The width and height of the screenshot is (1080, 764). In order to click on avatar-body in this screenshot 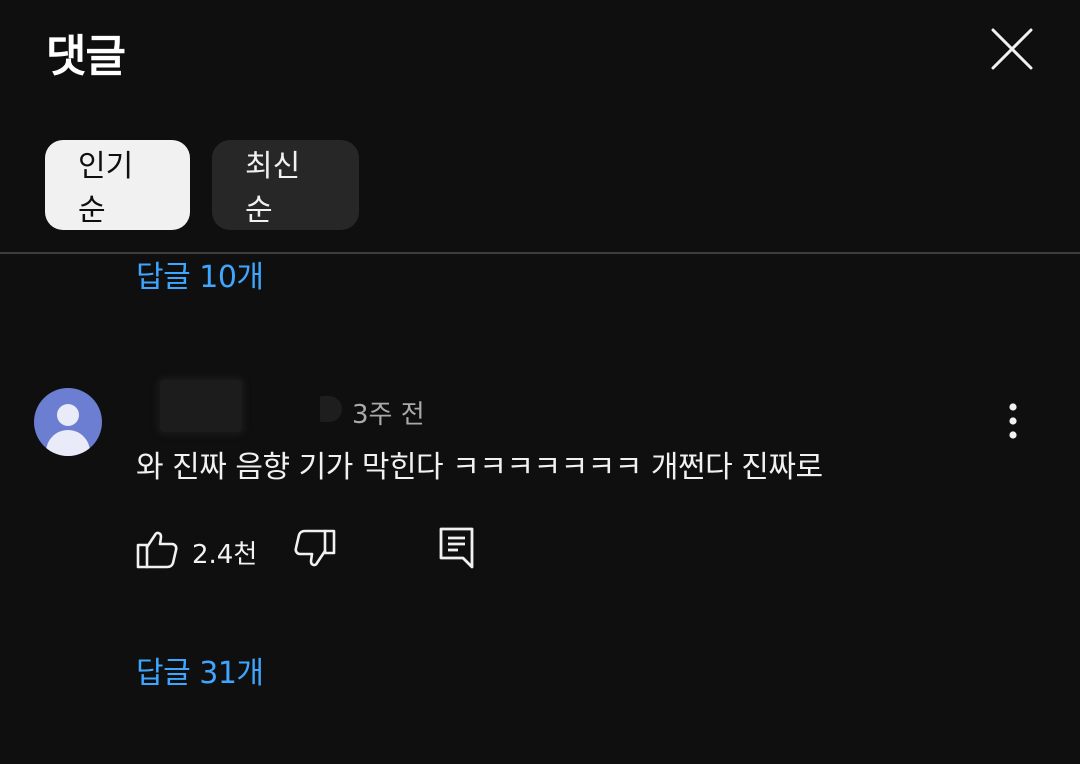, I will do `click(68, 443)`.